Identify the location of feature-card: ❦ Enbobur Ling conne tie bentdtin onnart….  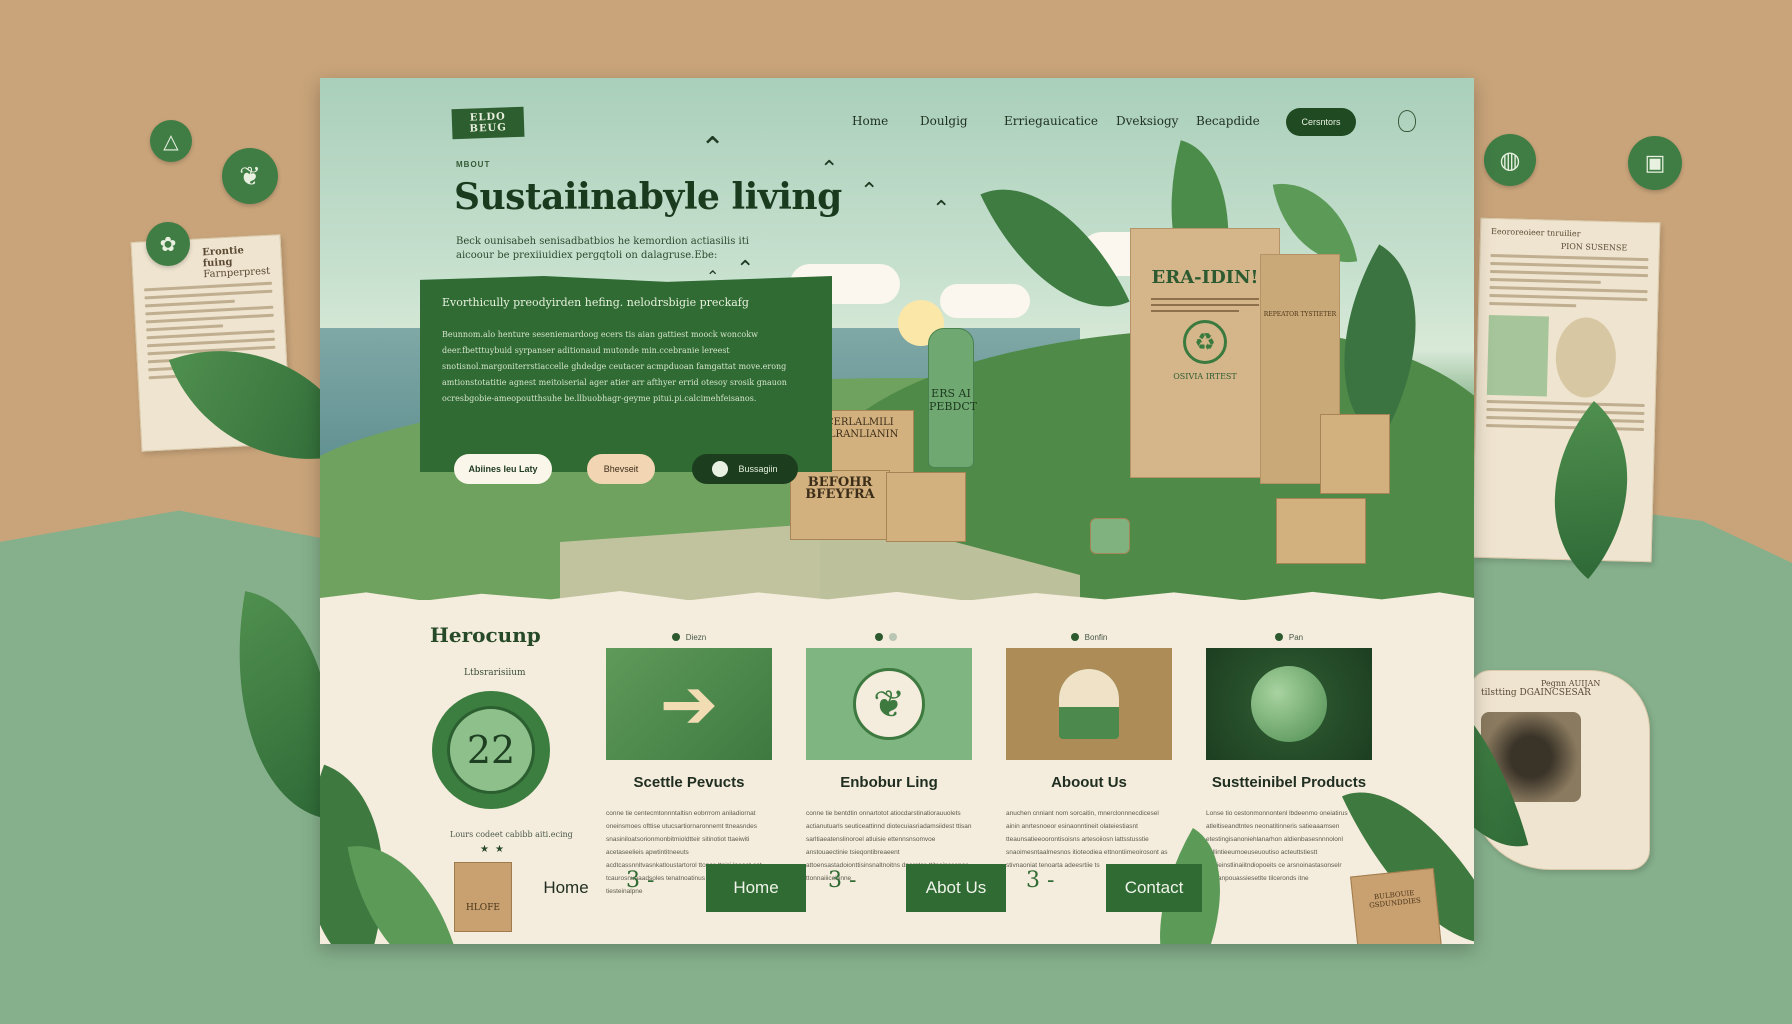
(889, 757).